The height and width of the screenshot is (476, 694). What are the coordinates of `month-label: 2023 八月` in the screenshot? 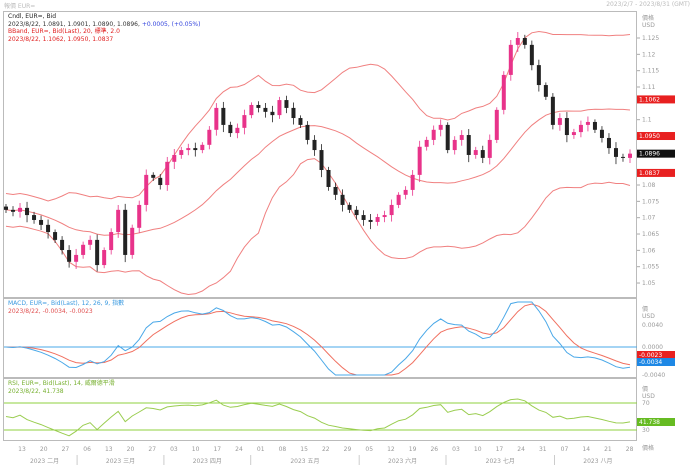 It's located at (597, 461).